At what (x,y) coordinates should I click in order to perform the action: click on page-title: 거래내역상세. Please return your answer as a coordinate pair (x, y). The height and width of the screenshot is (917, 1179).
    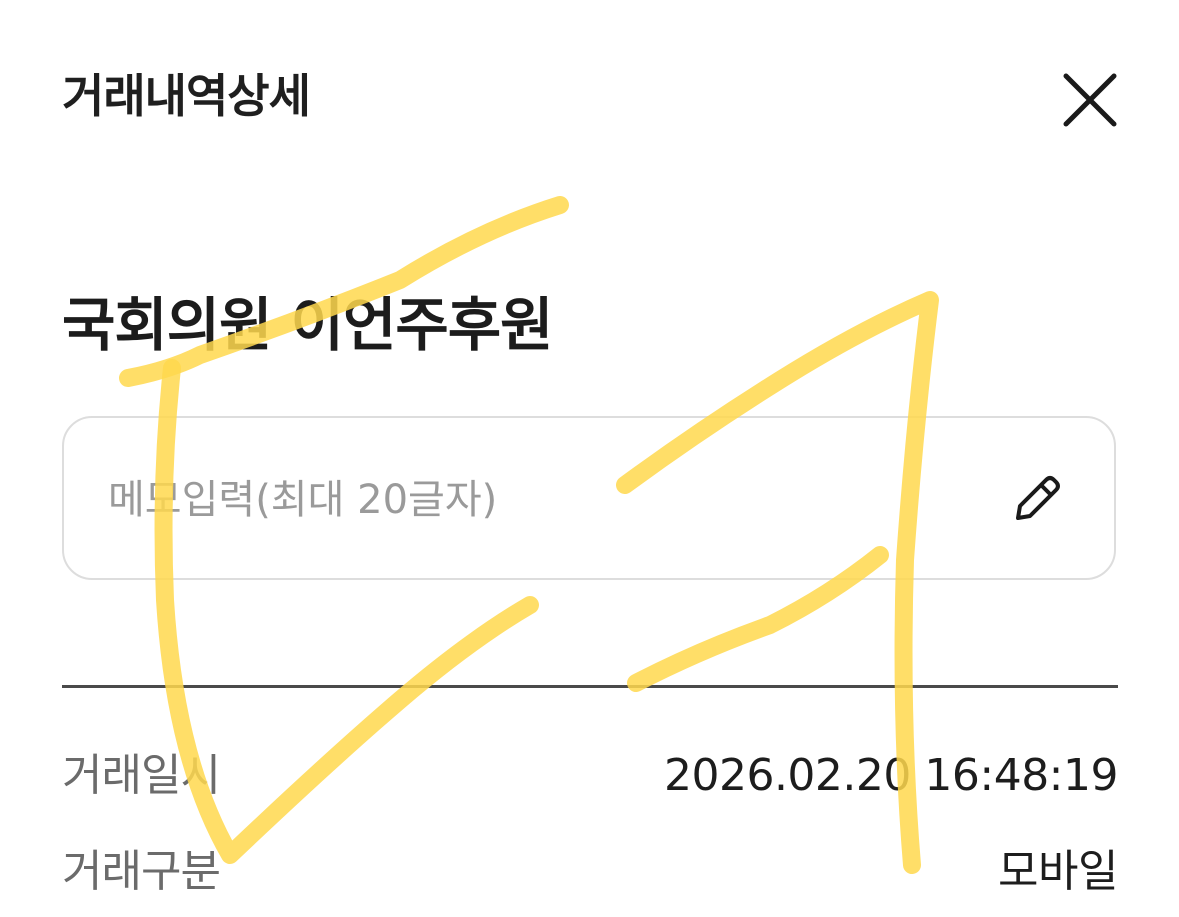
    Looking at the image, I should click on (186, 96).